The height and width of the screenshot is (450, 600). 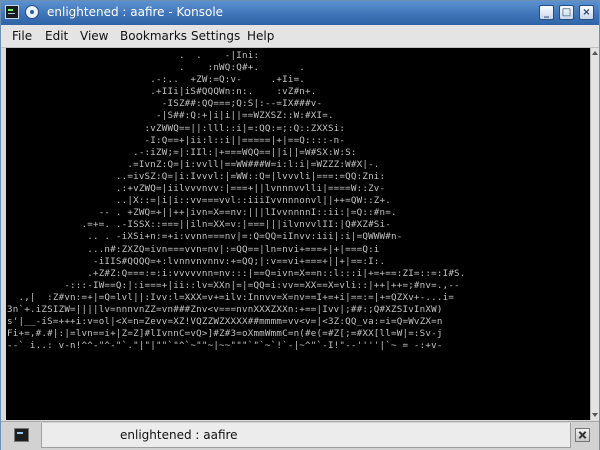 What do you see at coordinates (260, 36) in the screenshot?
I see `menu-help: Help` at bounding box center [260, 36].